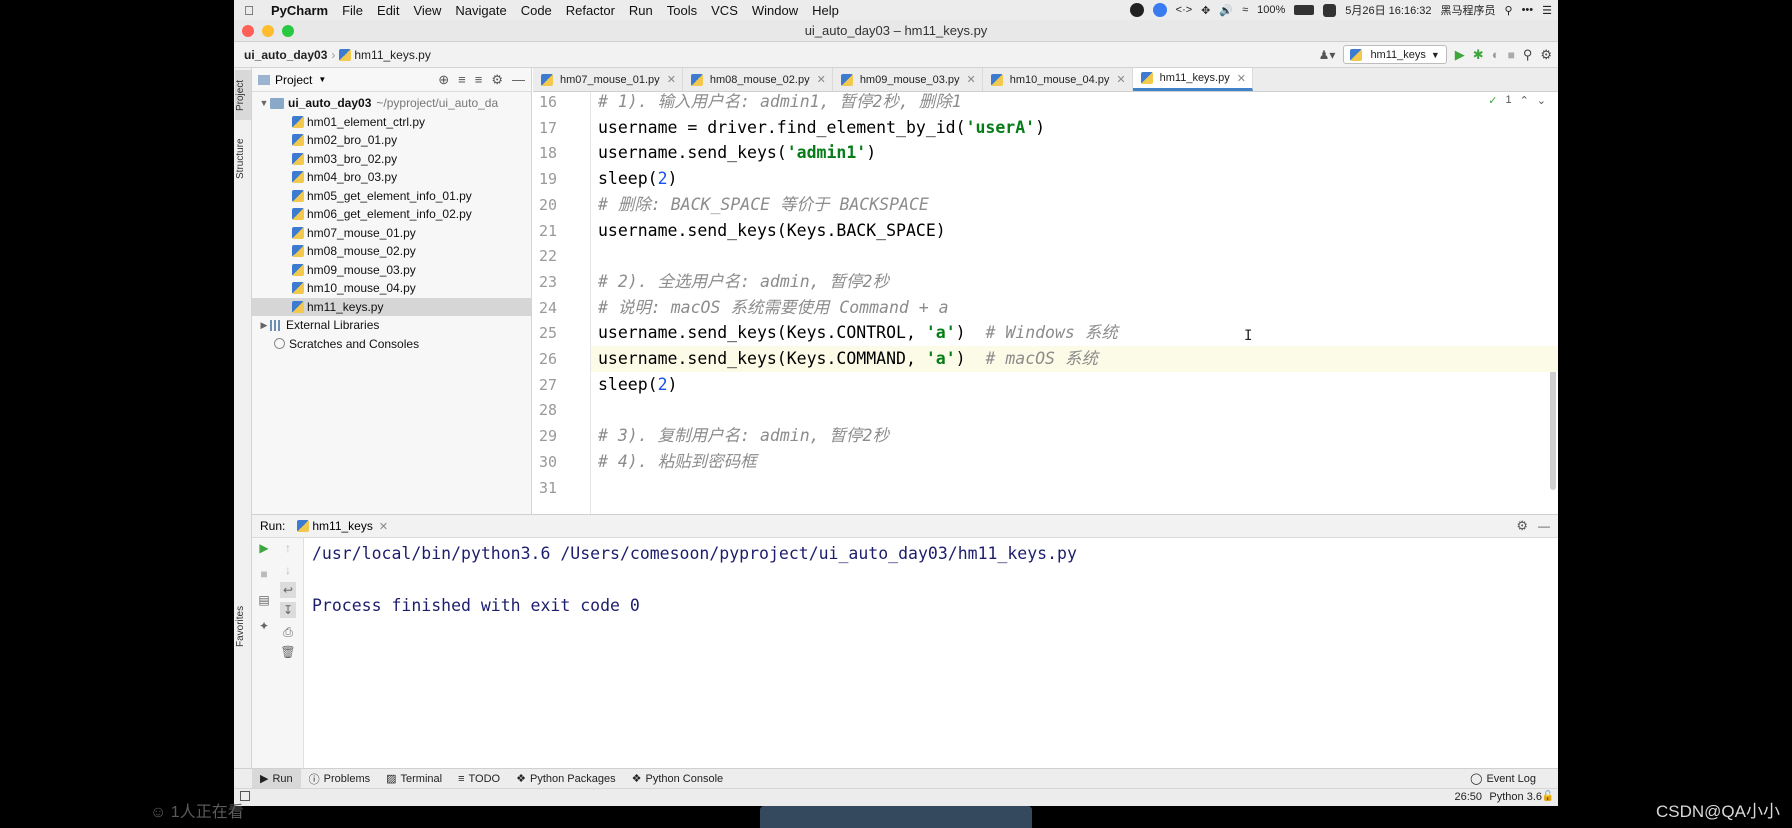 The width and height of the screenshot is (1792, 828). I want to click on code-line: # 3). 复制用户名: admin, 暂停2秒, so click(1074, 436).